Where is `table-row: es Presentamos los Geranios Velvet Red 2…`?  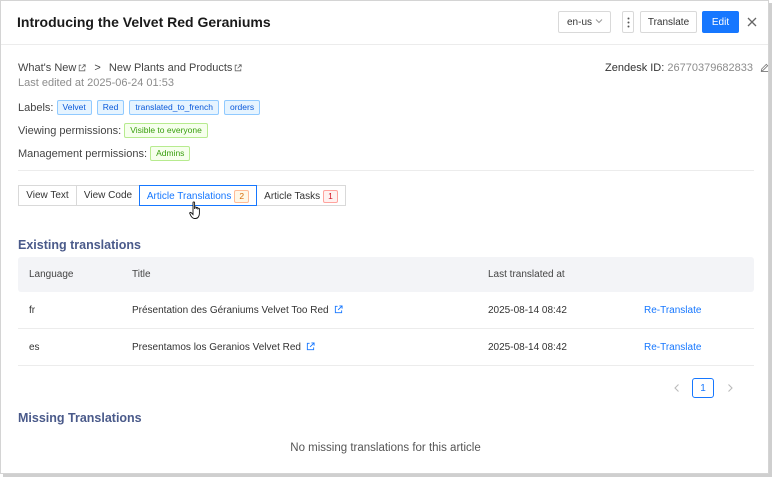
table-row: es Presentamos los Geranios Velvet Red 2… is located at coordinates (386, 347).